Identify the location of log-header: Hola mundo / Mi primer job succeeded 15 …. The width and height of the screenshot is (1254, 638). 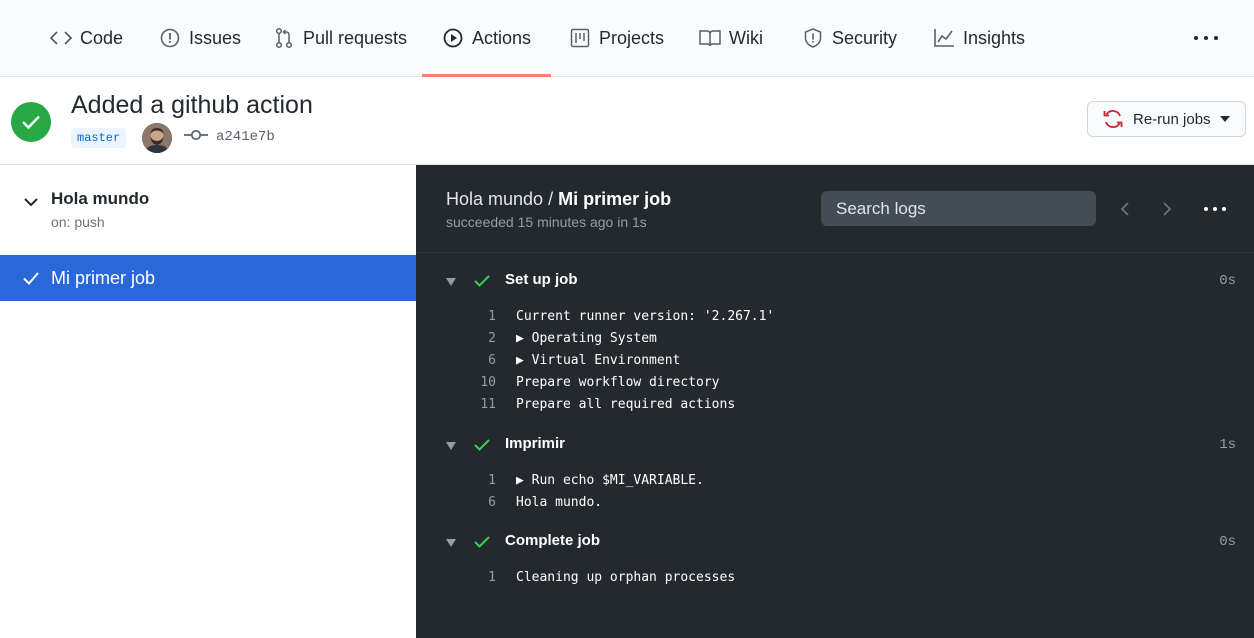
(835, 209).